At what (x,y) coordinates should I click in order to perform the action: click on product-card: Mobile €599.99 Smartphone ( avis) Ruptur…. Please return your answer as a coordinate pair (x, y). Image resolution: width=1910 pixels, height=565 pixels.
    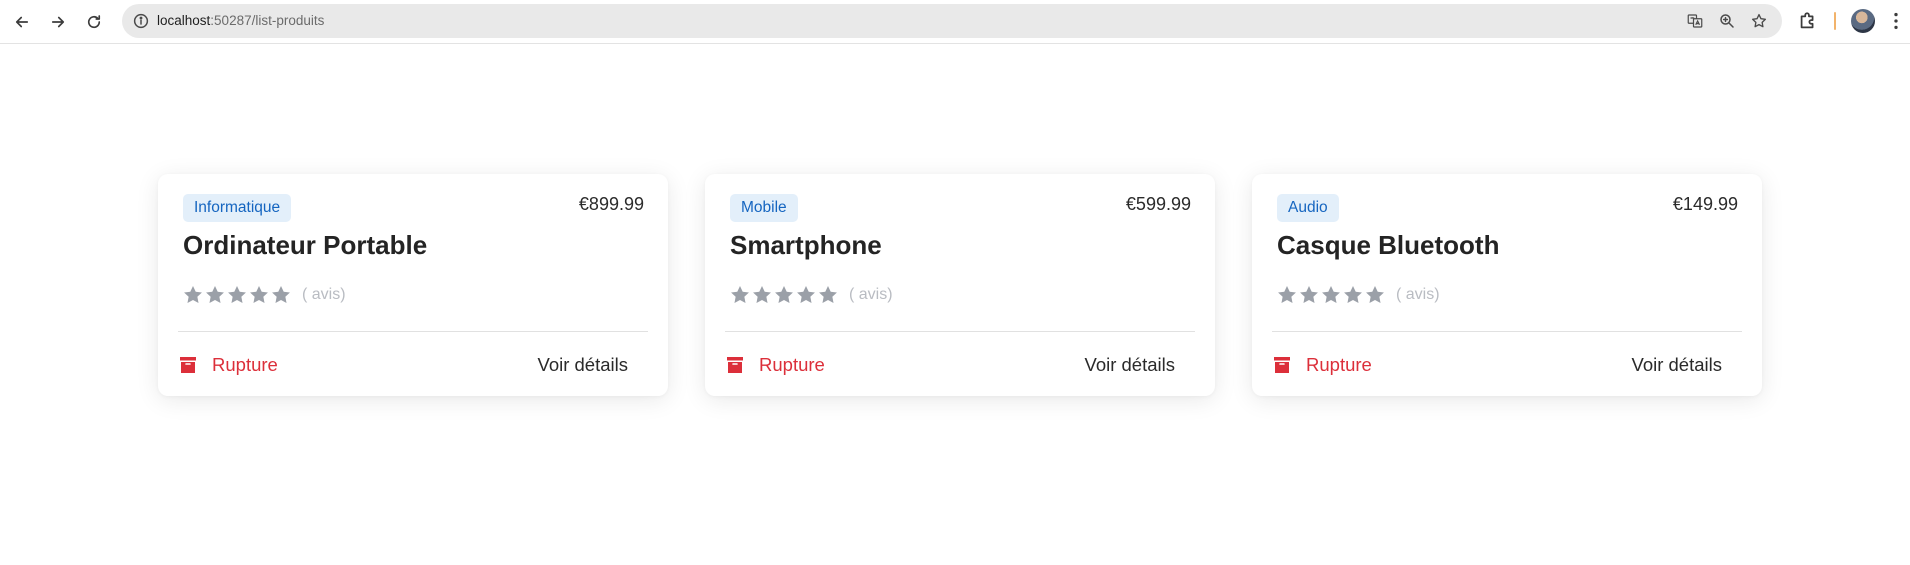
    Looking at the image, I should click on (960, 285).